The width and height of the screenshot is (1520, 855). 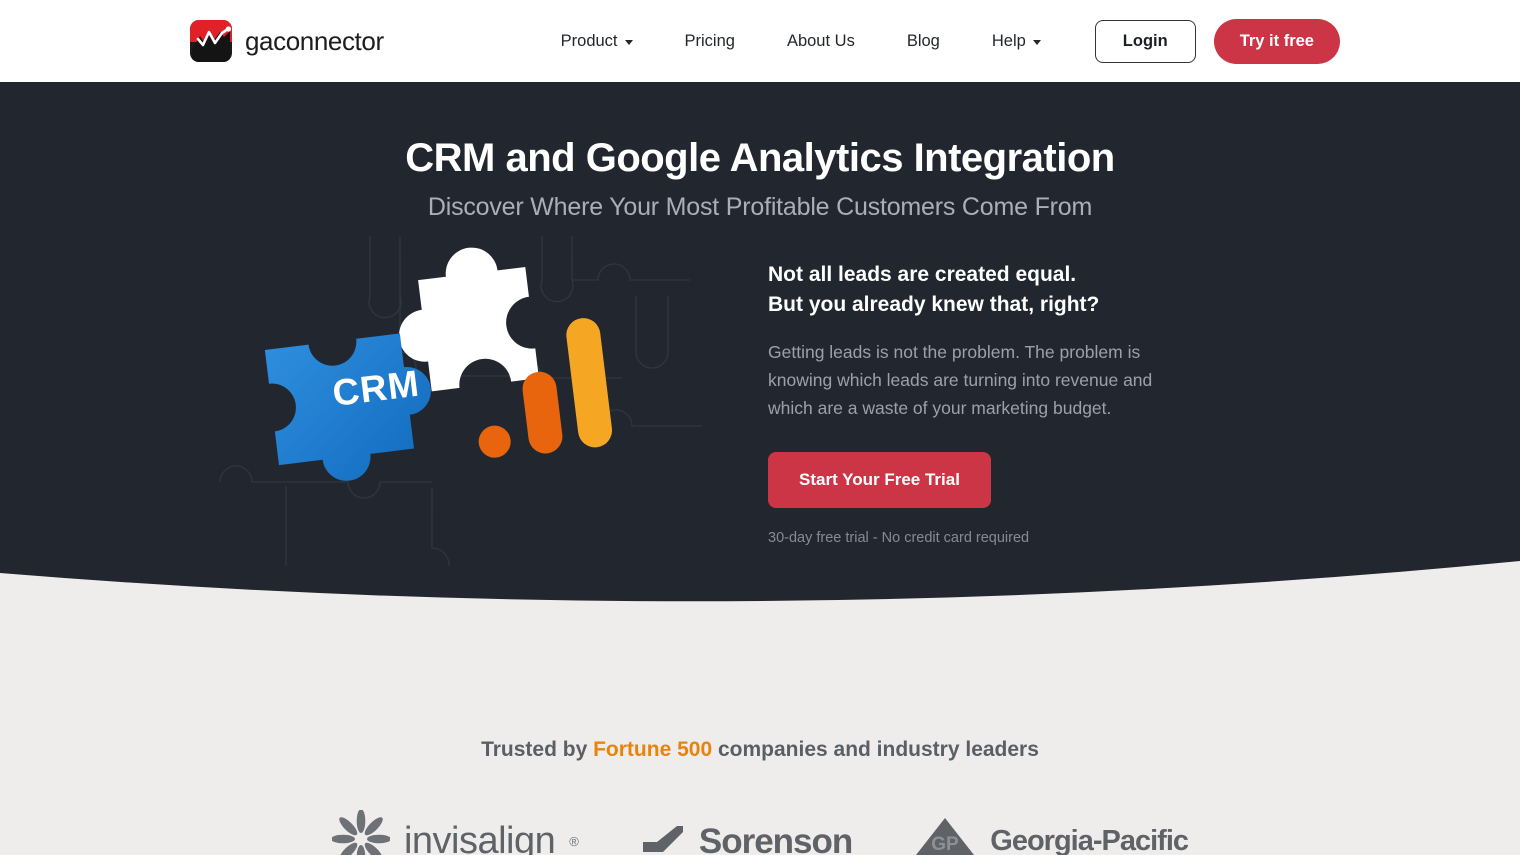 I want to click on nav-label: Blog, so click(x=923, y=40).